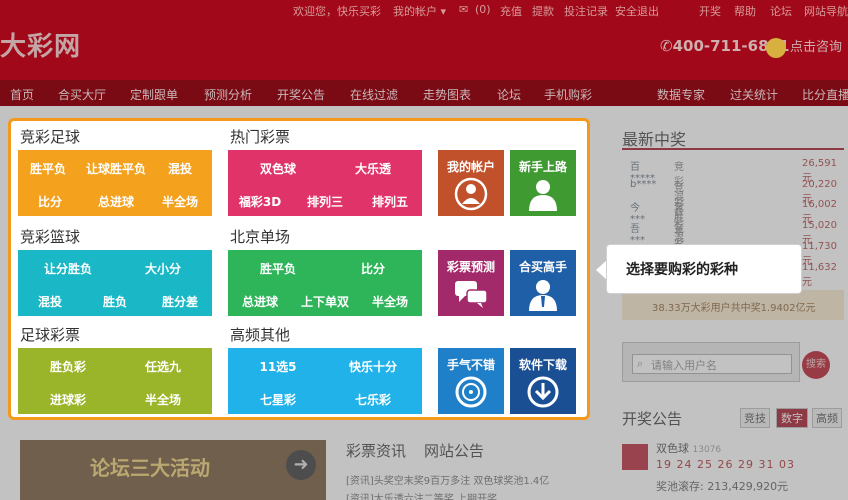  What do you see at coordinates (115, 283) in the screenshot?
I see `jclq-tile: 让分胜负 大小分 混投 胜负 胜分差` at bounding box center [115, 283].